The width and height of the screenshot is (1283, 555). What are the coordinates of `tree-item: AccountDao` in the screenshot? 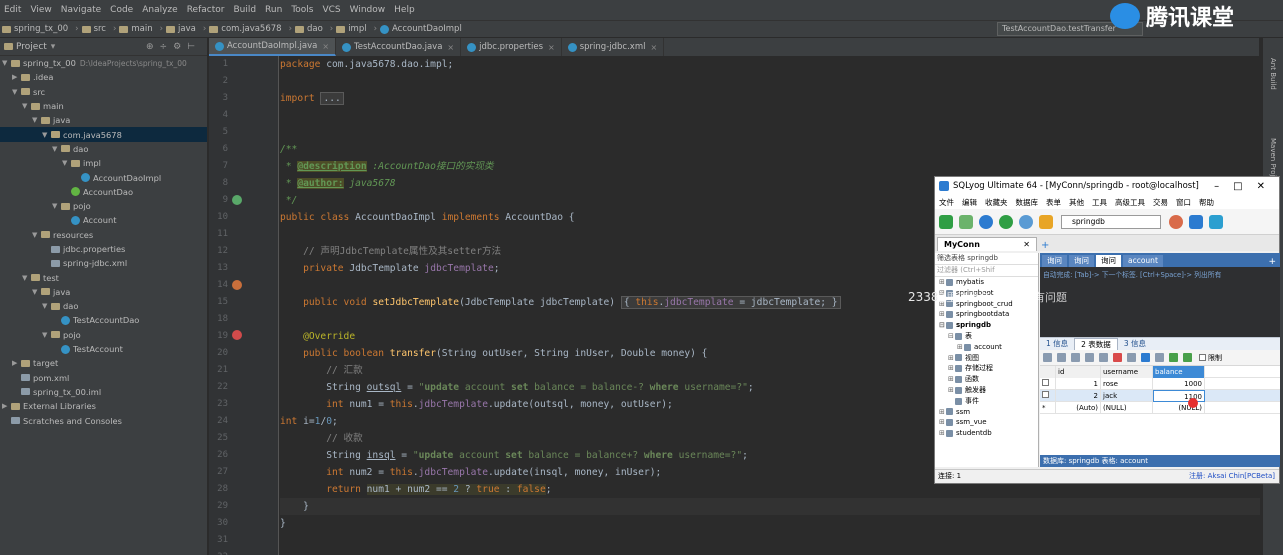 It's located at (103, 192).